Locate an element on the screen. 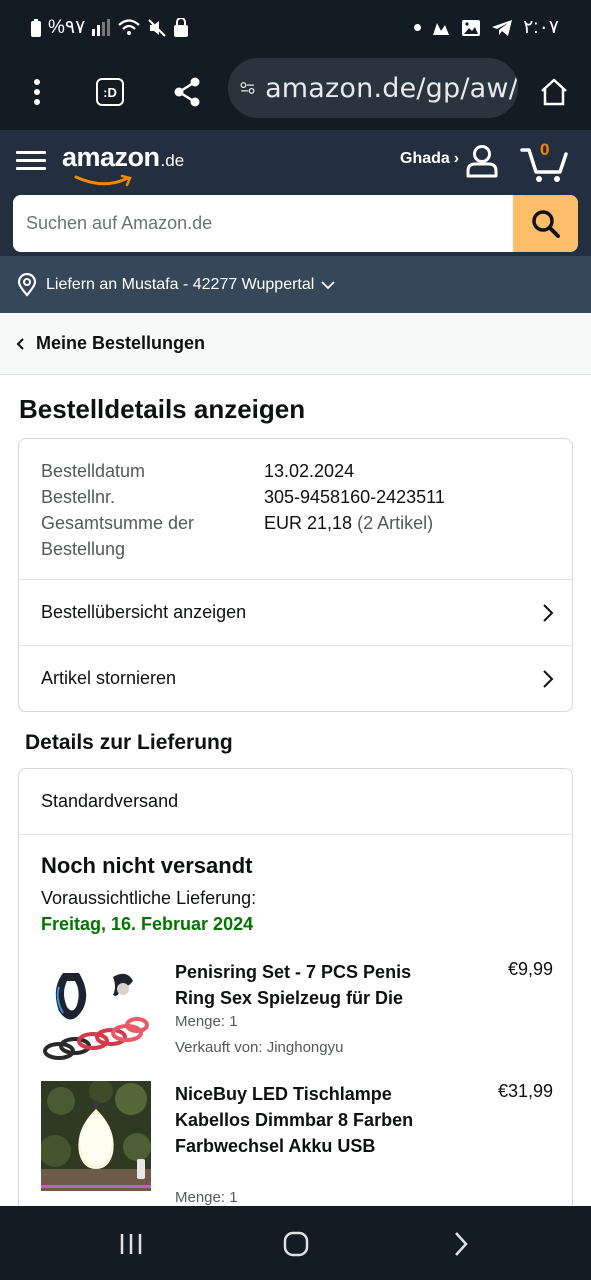  delivery-section-title: Details zur Lieferung is located at coordinates (129, 742).